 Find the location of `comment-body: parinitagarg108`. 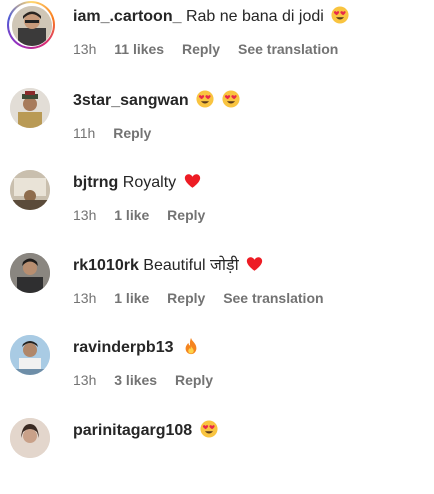

comment-body: parinitagarg108 is located at coordinates (145, 431).